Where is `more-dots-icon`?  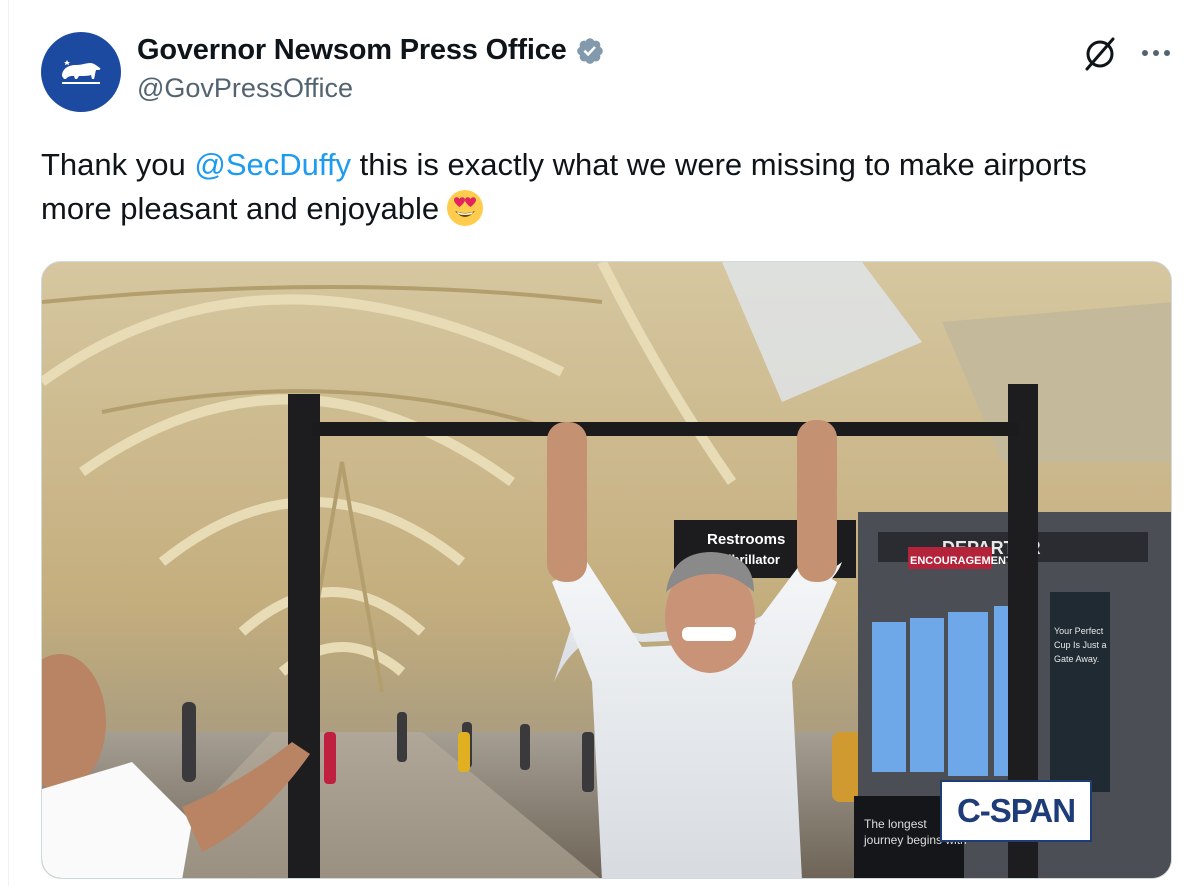 more-dots-icon is located at coordinates (1156, 53).